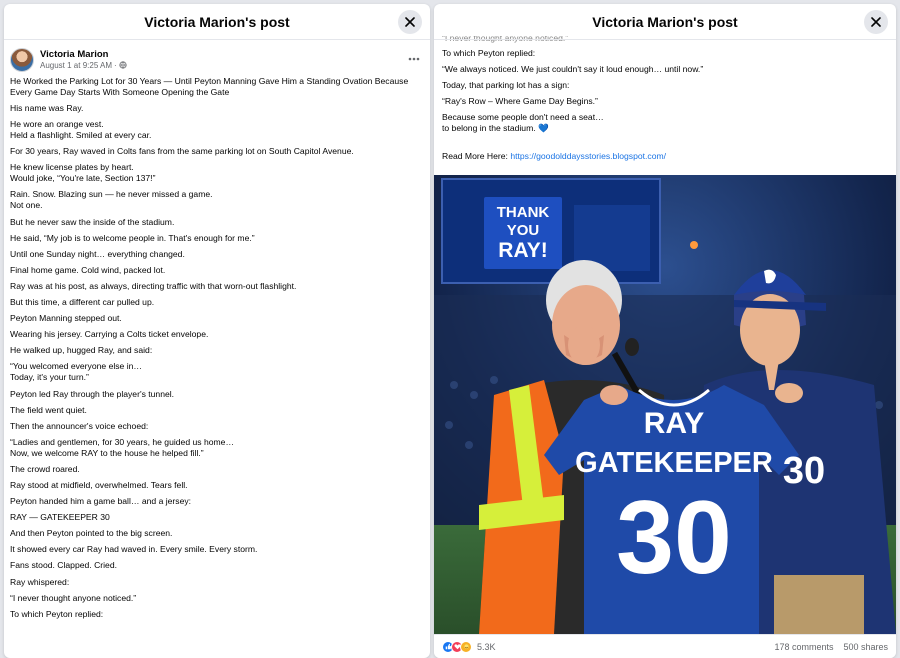 The width and height of the screenshot is (900, 658). What do you see at coordinates (66, 318) in the screenshot?
I see `post-paragraph: Peyton Manning stepped out.` at bounding box center [66, 318].